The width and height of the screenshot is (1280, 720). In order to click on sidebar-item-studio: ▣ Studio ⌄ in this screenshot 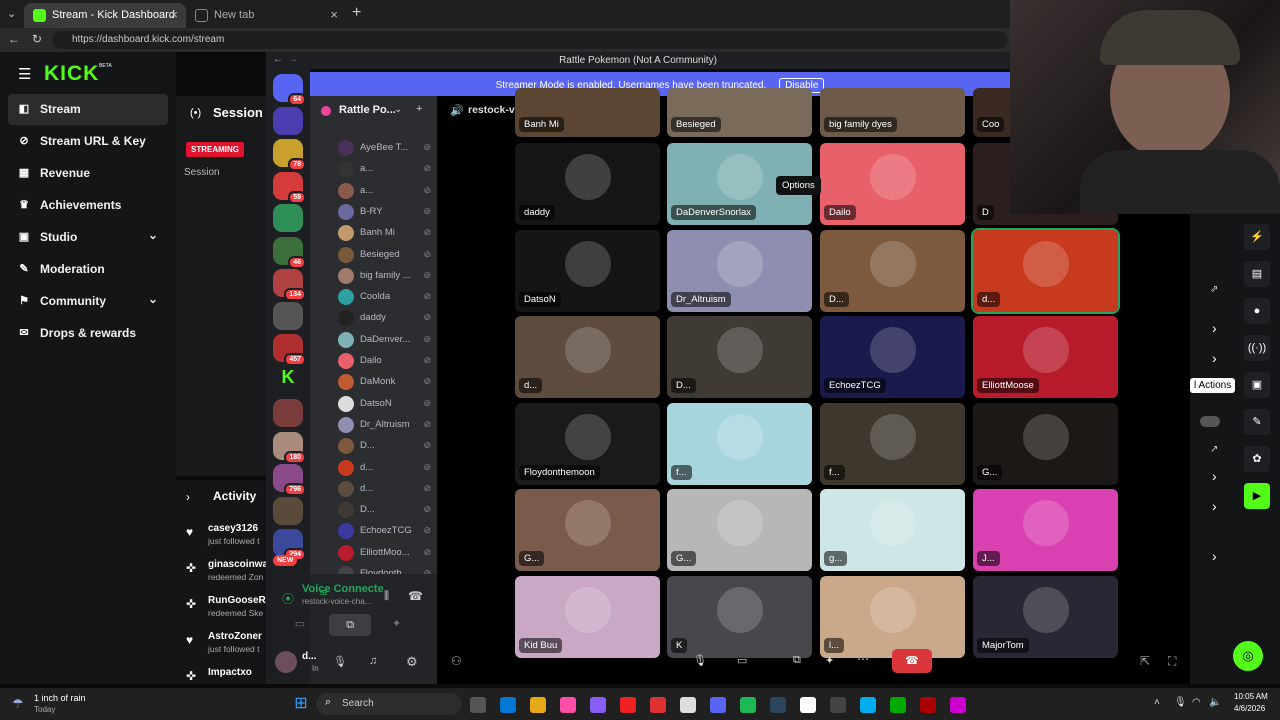, I will do `click(88, 237)`.